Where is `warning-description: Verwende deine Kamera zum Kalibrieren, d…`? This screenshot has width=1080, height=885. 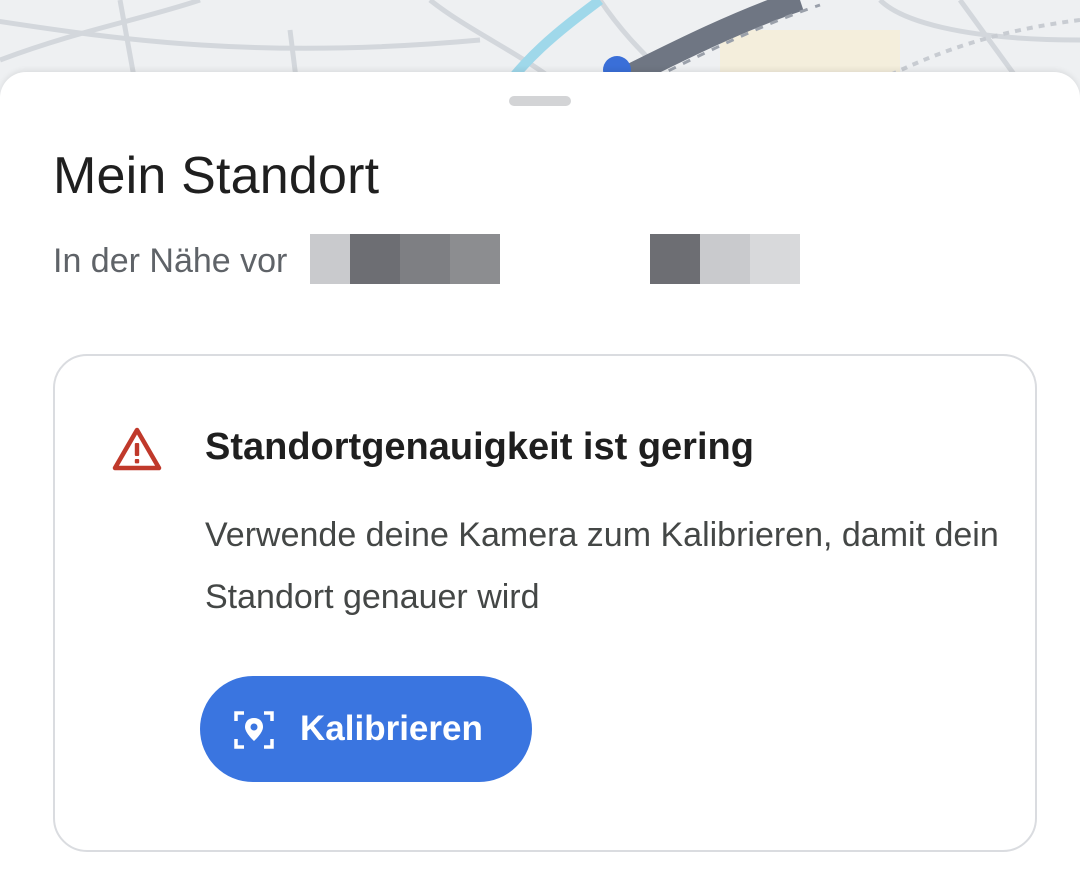 warning-description: Verwende deine Kamera zum Kalibrieren, d… is located at coordinates (602, 566).